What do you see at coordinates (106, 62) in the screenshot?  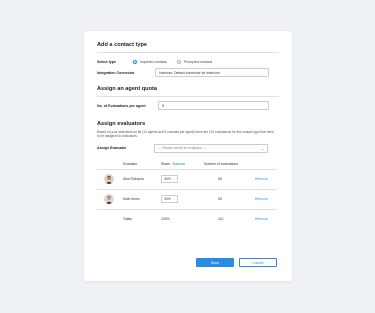 I see `select-type-label: Select type` at bounding box center [106, 62].